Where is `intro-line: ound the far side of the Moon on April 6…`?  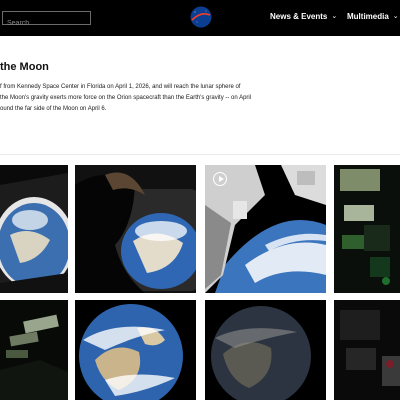
intro-line: ound the far side of the Moon on April 6… is located at coordinates (53, 109).